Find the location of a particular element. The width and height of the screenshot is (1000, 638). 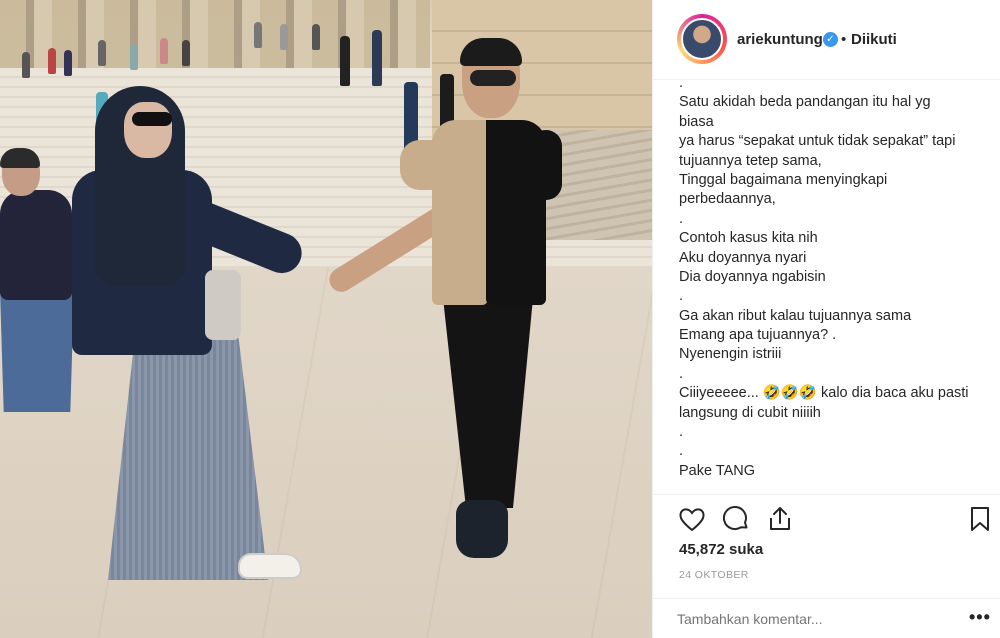

caption-line: Aku doyannya nyari is located at coordinates (743, 257).